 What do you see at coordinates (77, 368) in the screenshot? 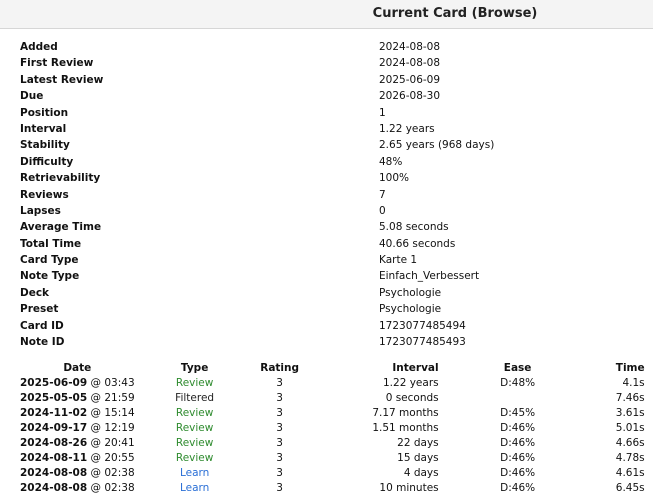
I see `col-date-header: Date` at bounding box center [77, 368].